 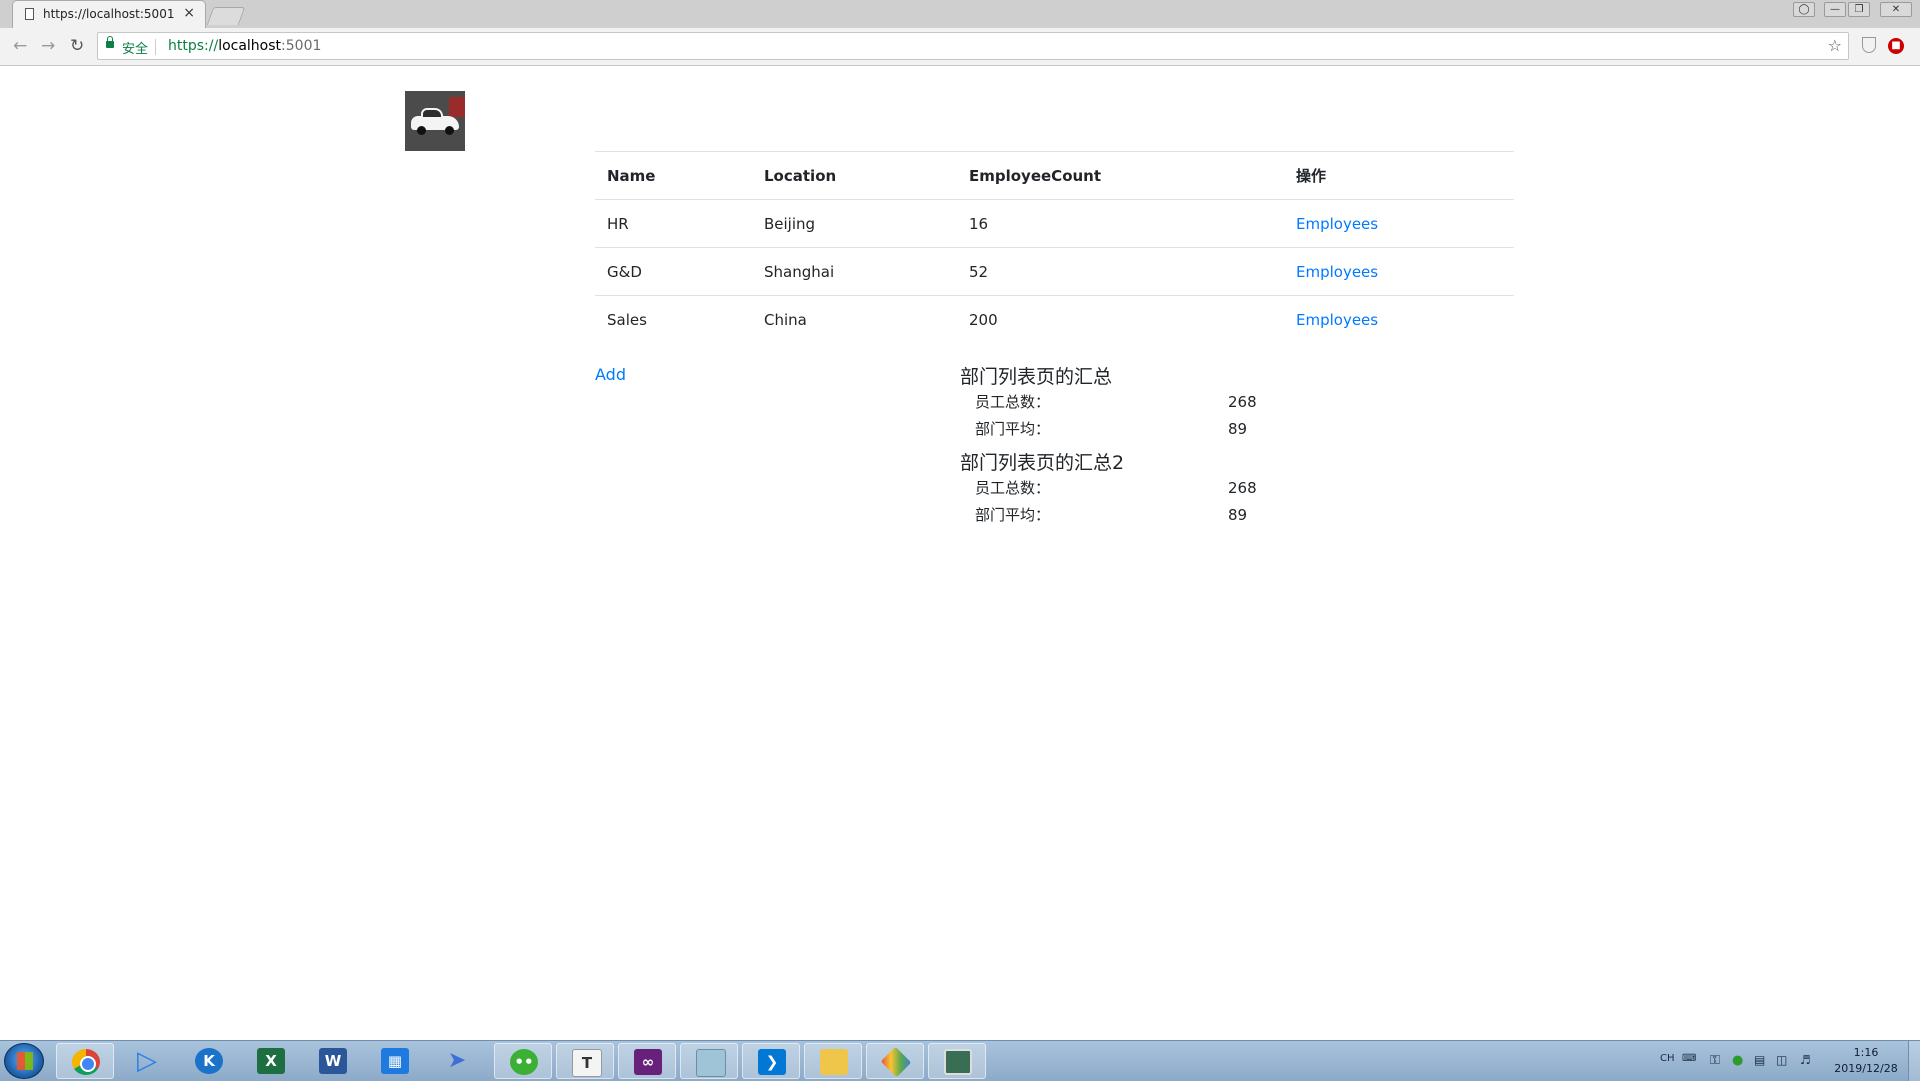 I want to click on minimize-button: —, so click(x=1835, y=9).